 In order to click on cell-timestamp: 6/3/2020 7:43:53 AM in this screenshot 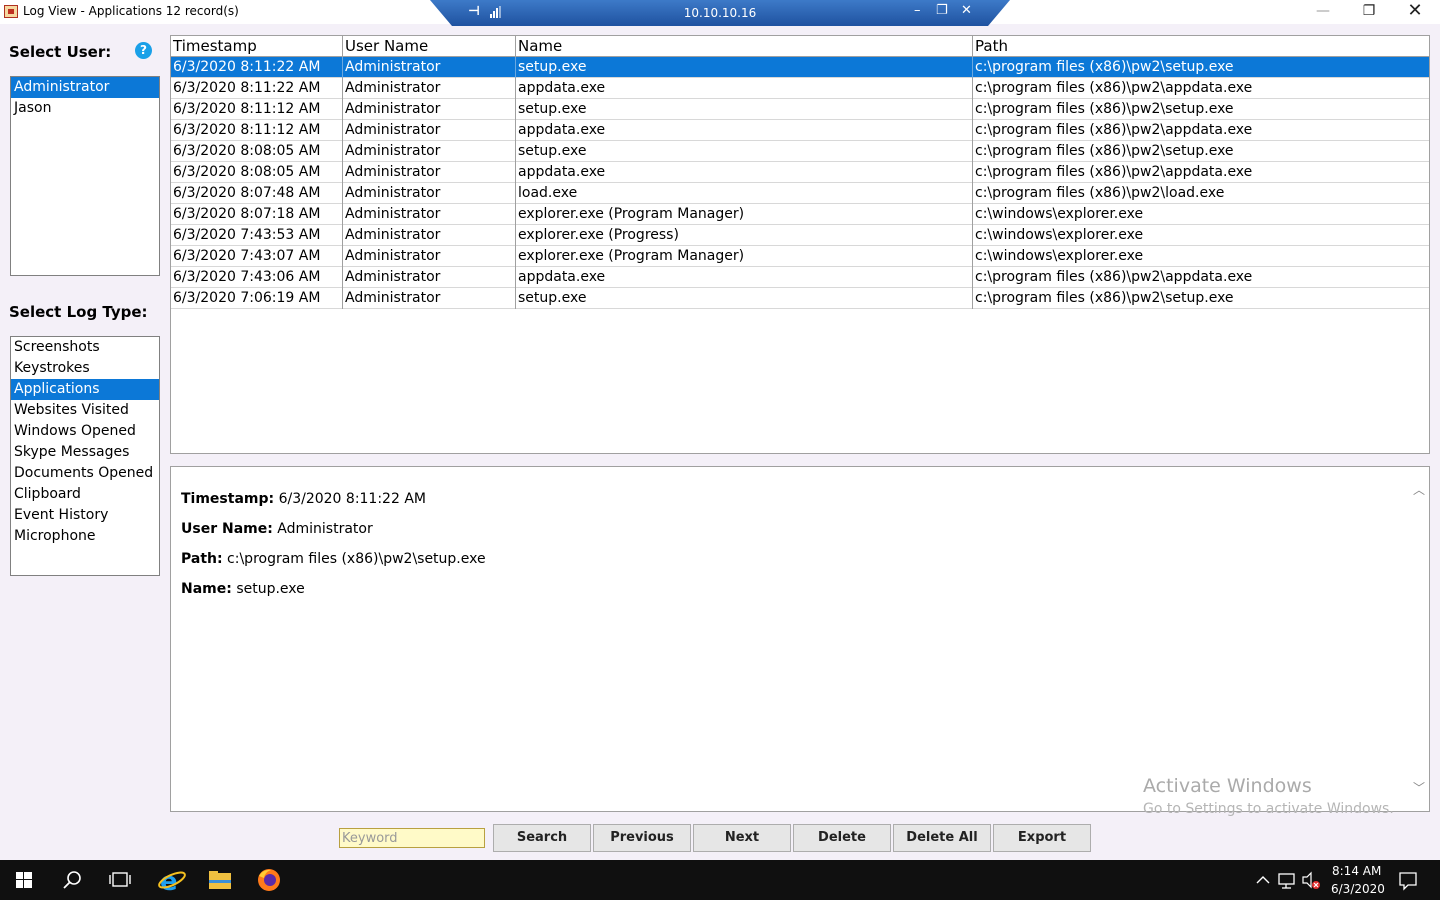, I will do `click(257, 235)`.